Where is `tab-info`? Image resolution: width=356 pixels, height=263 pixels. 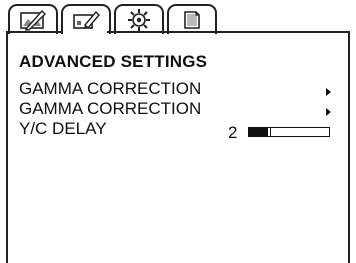
tab-info is located at coordinates (192, 19).